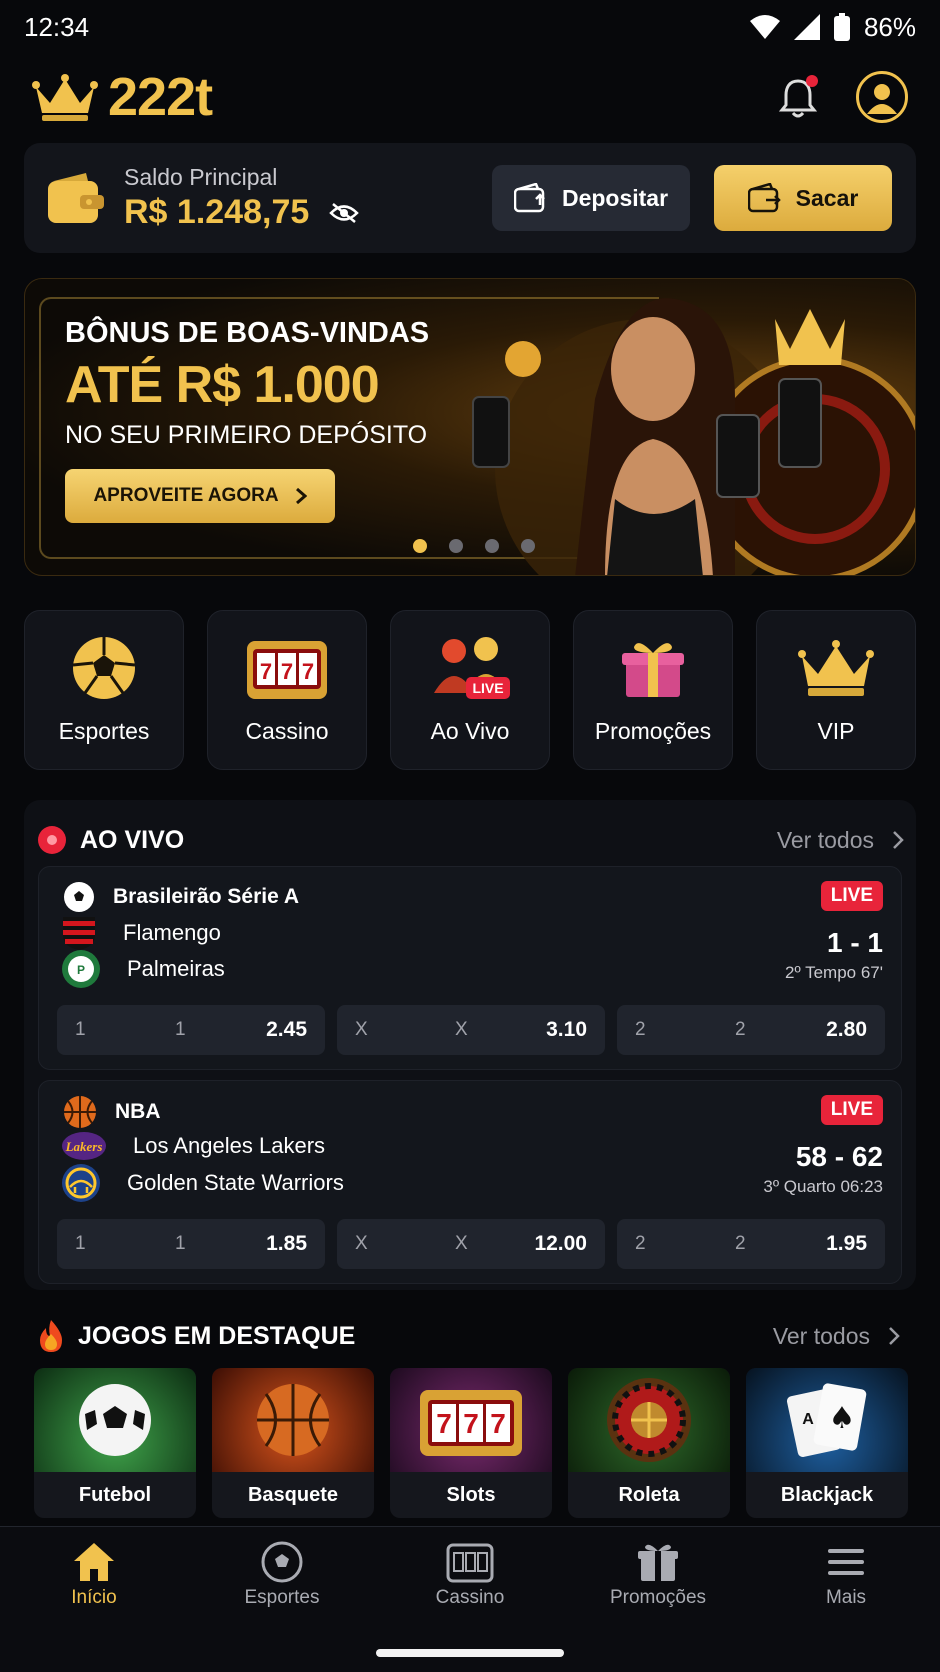 Image resolution: width=940 pixels, height=1672 pixels. What do you see at coordinates (81, 1183) in the screenshot?
I see `warriors-logo-icon` at bounding box center [81, 1183].